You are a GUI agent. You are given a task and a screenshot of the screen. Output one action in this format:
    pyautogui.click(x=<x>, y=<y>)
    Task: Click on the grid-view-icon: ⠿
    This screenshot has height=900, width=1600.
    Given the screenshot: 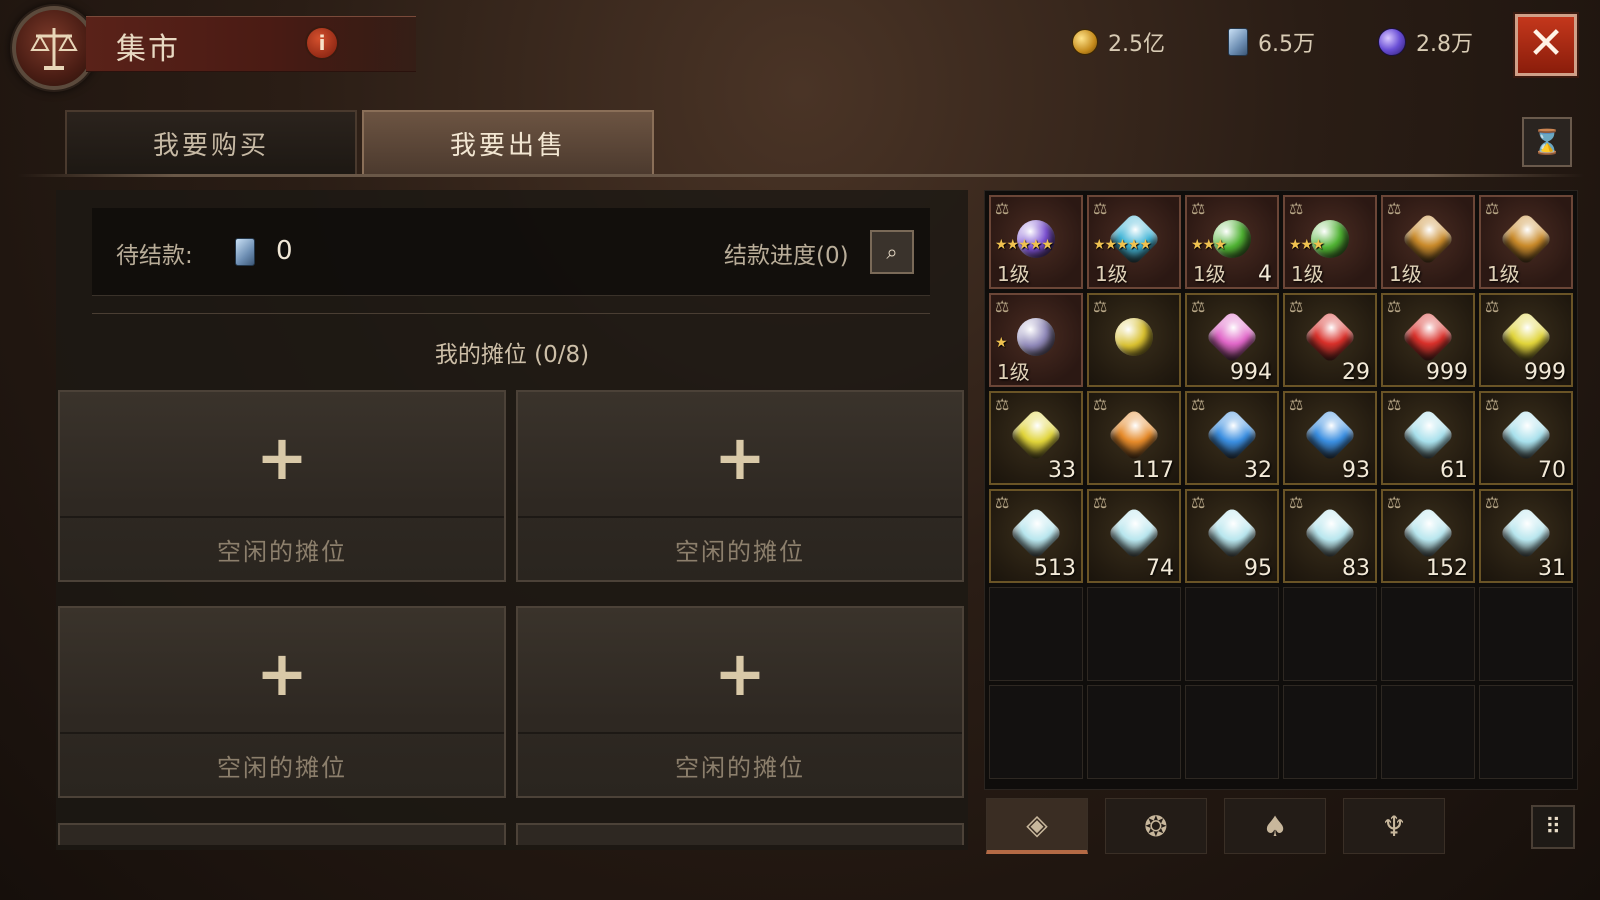 What is the action you would take?
    pyautogui.click(x=1553, y=827)
    